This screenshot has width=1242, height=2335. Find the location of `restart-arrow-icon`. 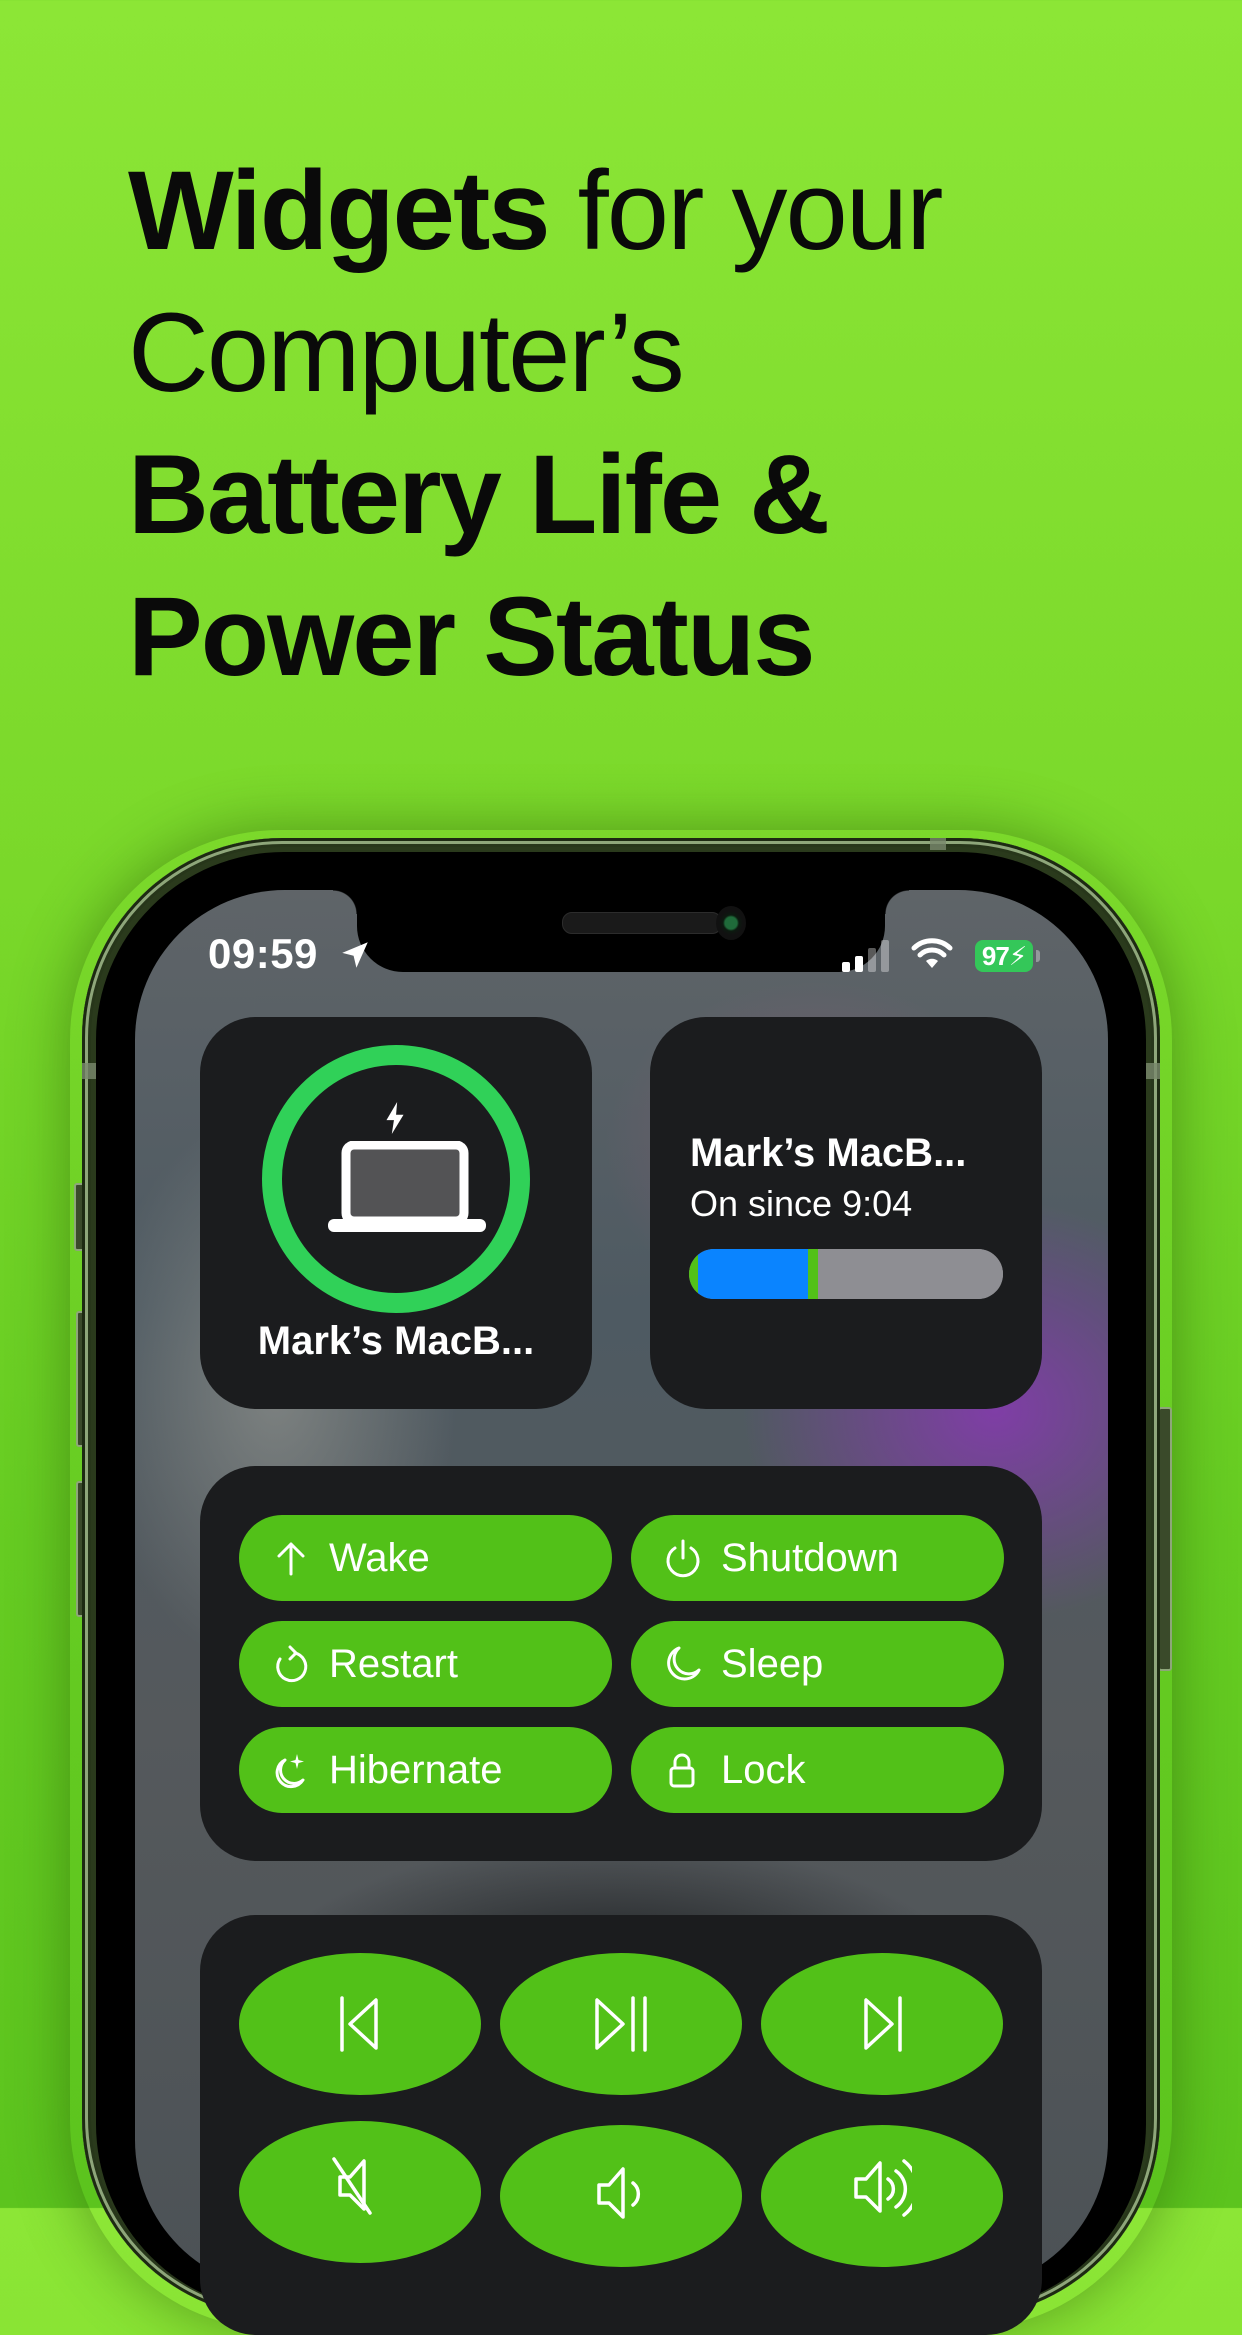

restart-arrow-icon is located at coordinates (292, 1664).